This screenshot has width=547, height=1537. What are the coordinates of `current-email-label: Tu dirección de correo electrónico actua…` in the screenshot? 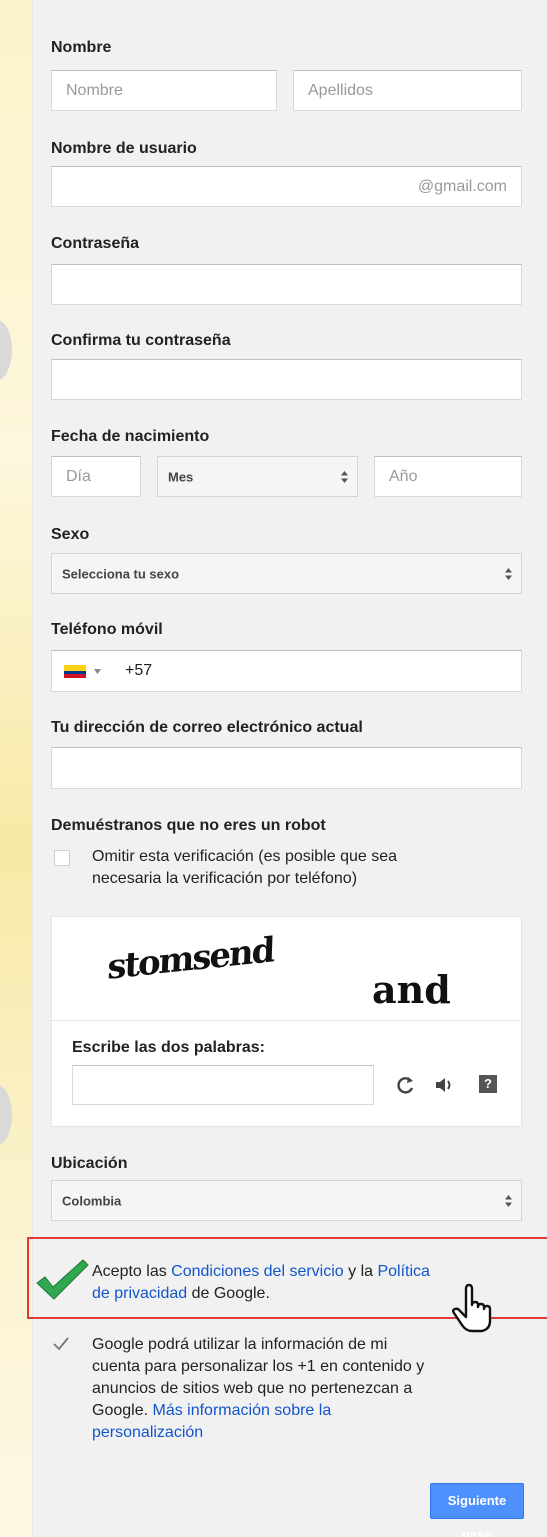 It's located at (207, 727).